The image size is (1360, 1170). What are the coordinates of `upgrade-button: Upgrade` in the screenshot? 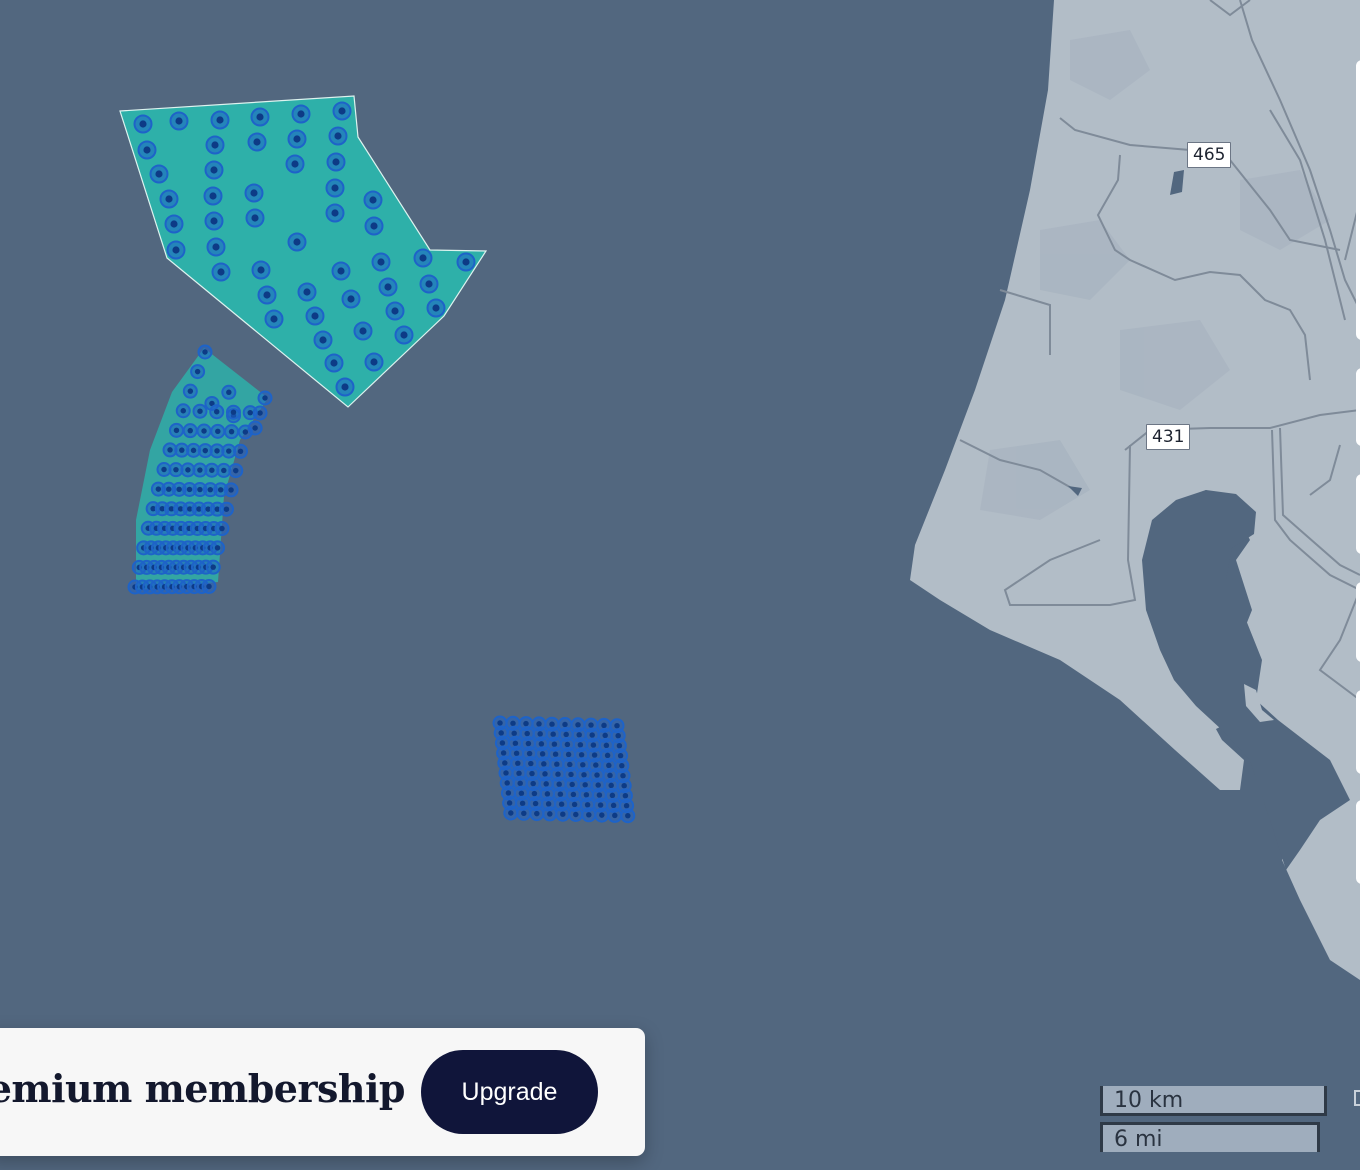 It's located at (509, 1092).